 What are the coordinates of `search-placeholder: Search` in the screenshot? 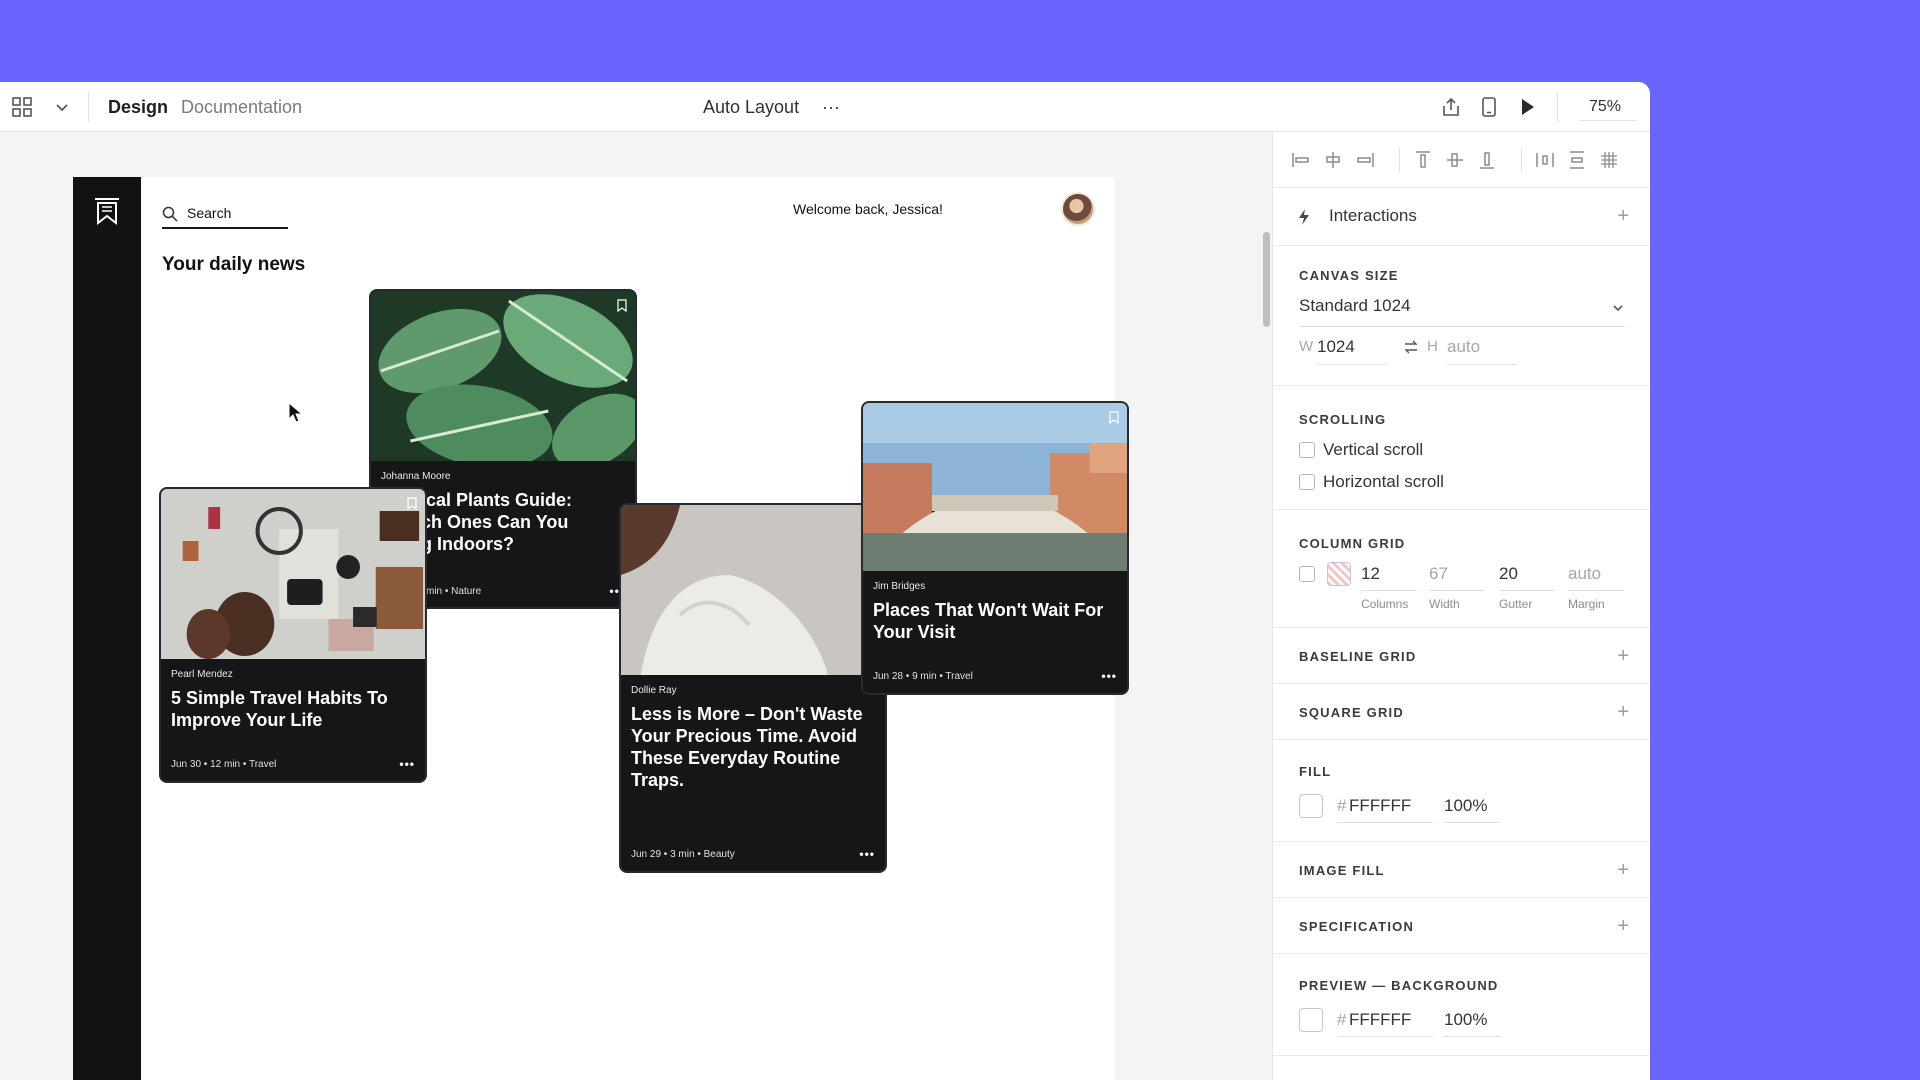 It's located at (209, 213).